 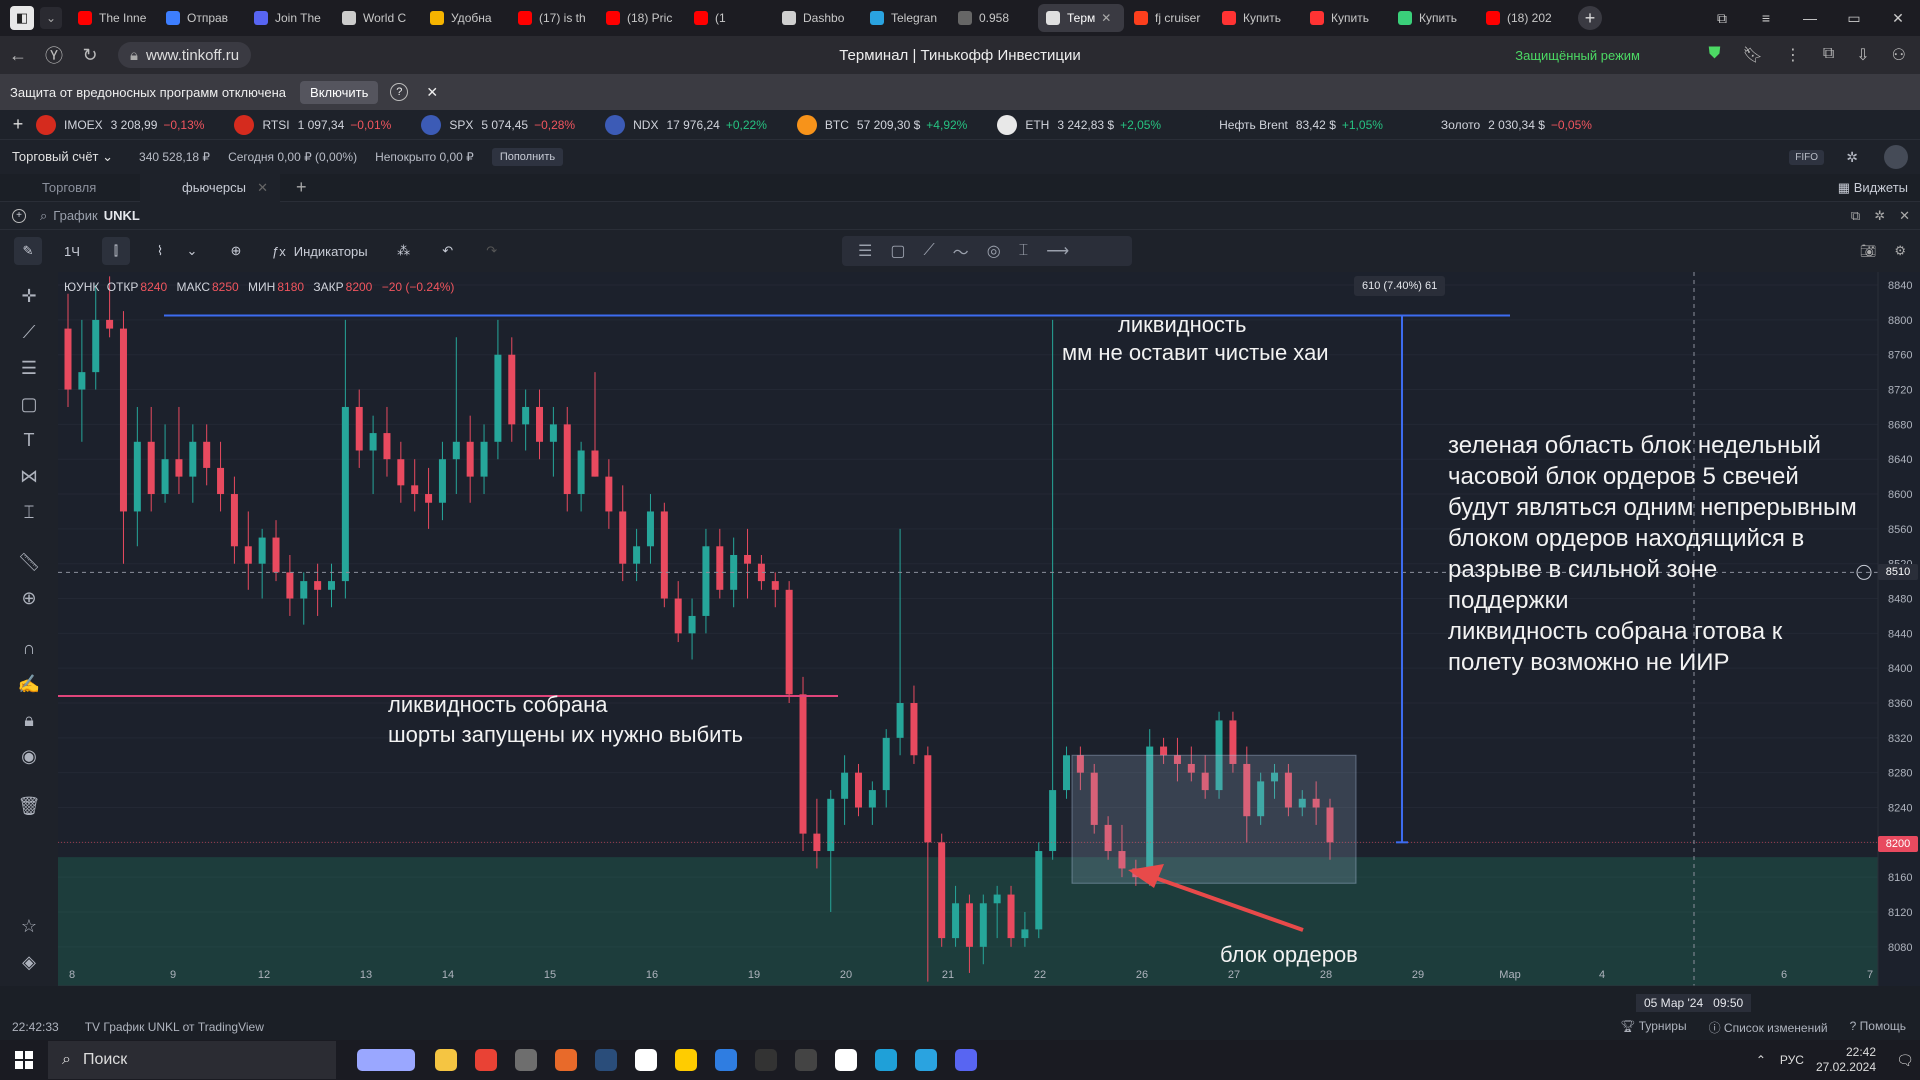 What do you see at coordinates (24, 1060) in the screenshot?
I see `start-button` at bounding box center [24, 1060].